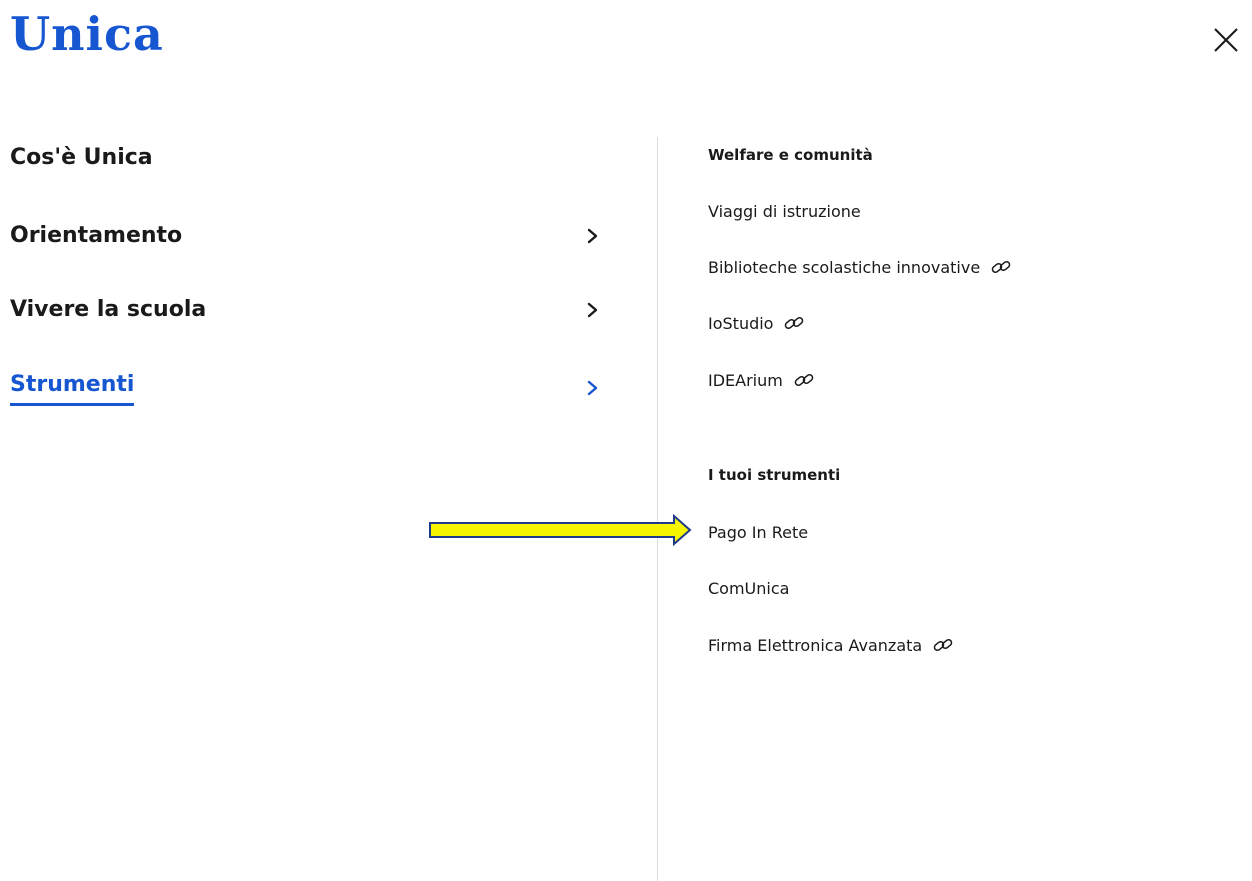 The width and height of the screenshot is (1252, 881). I want to click on submenu-item-pago-in-rete: Pago In Rete, so click(758, 532).